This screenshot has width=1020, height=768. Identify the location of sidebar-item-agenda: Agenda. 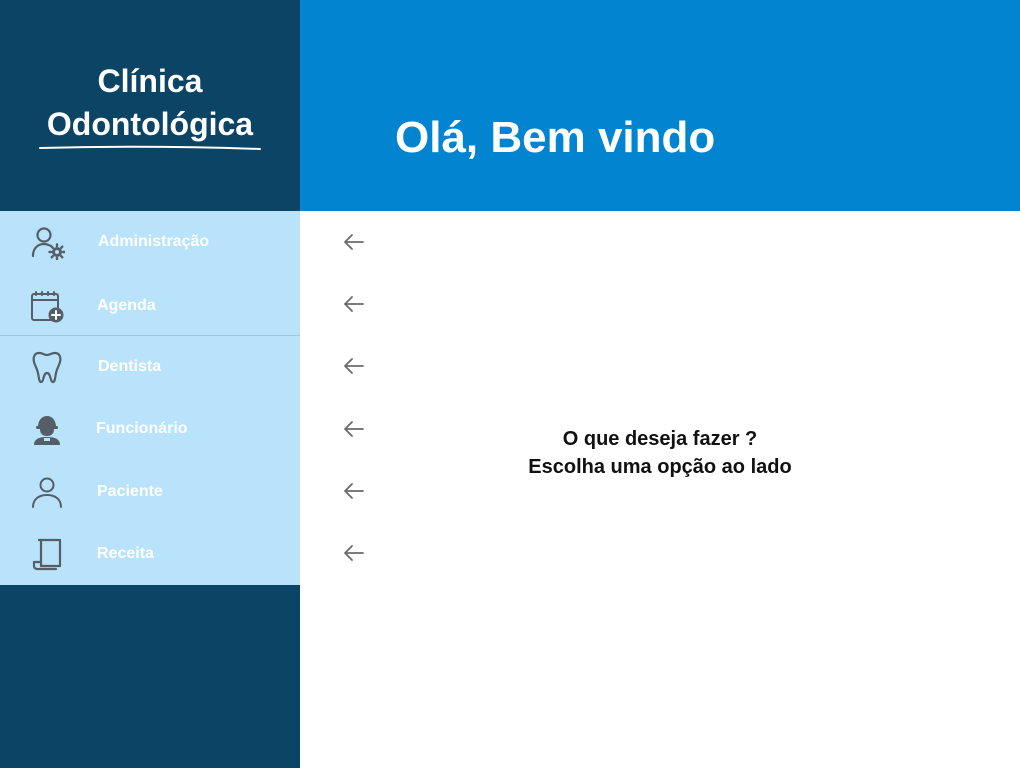
(150, 306).